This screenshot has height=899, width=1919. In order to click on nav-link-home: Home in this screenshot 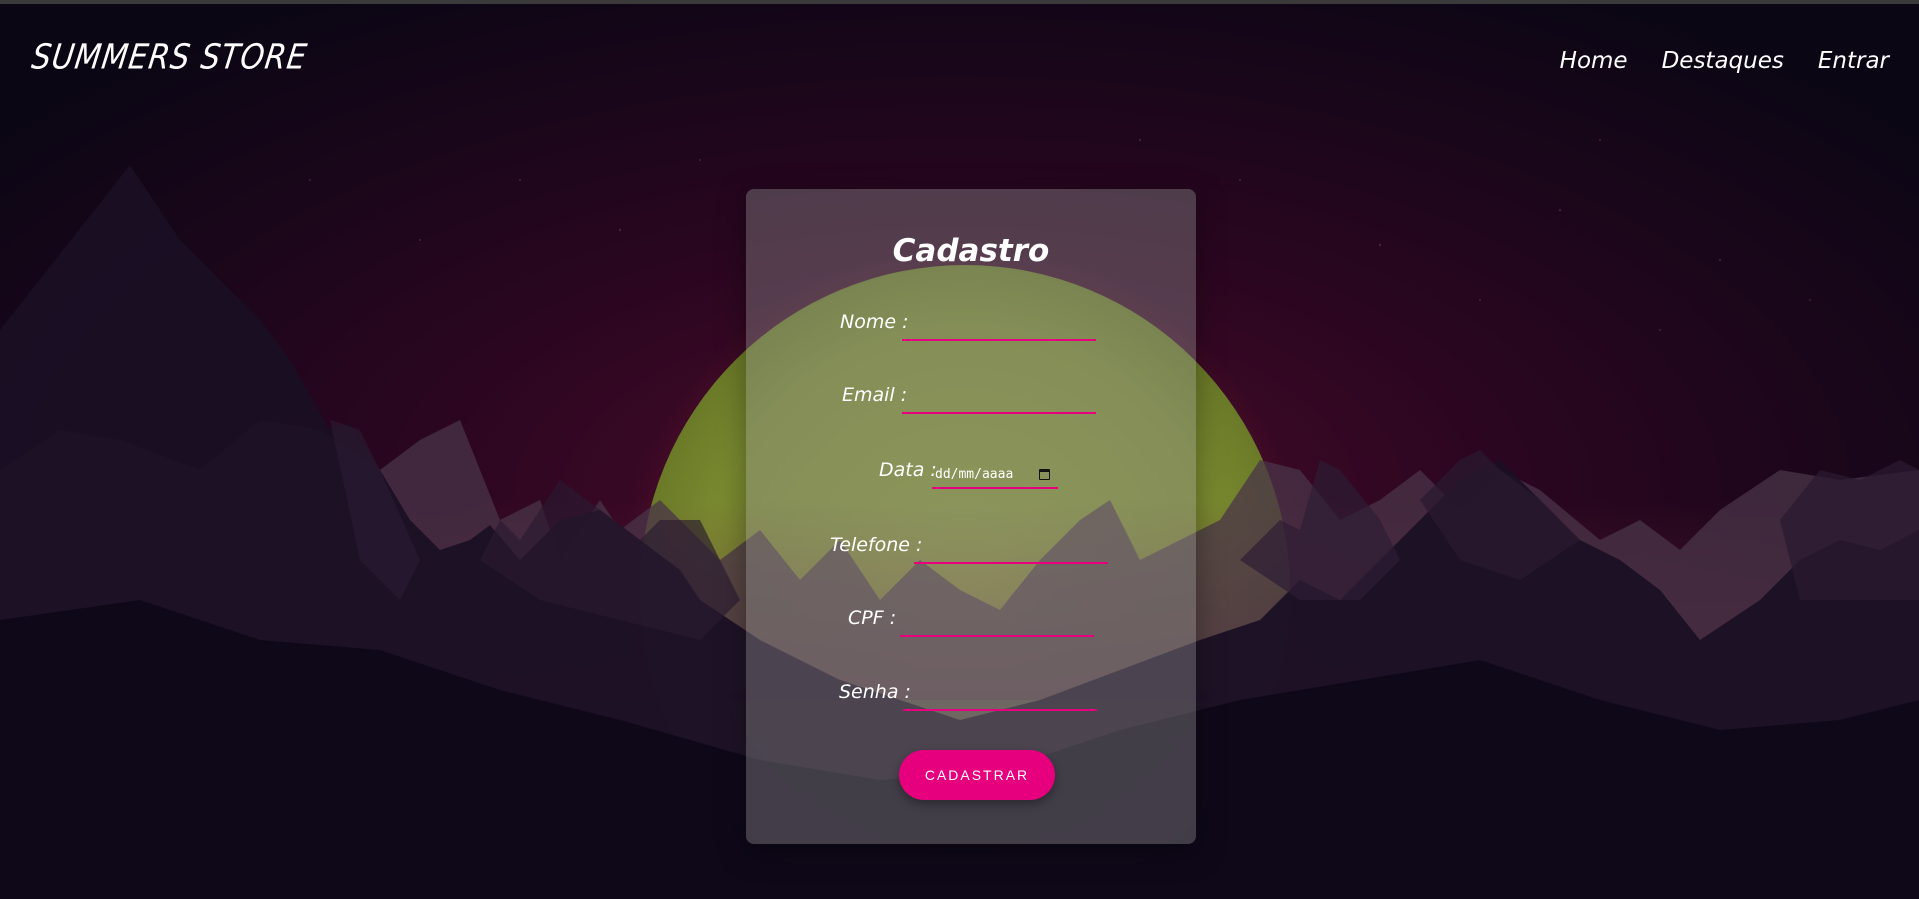, I will do `click(1594, 61)`.